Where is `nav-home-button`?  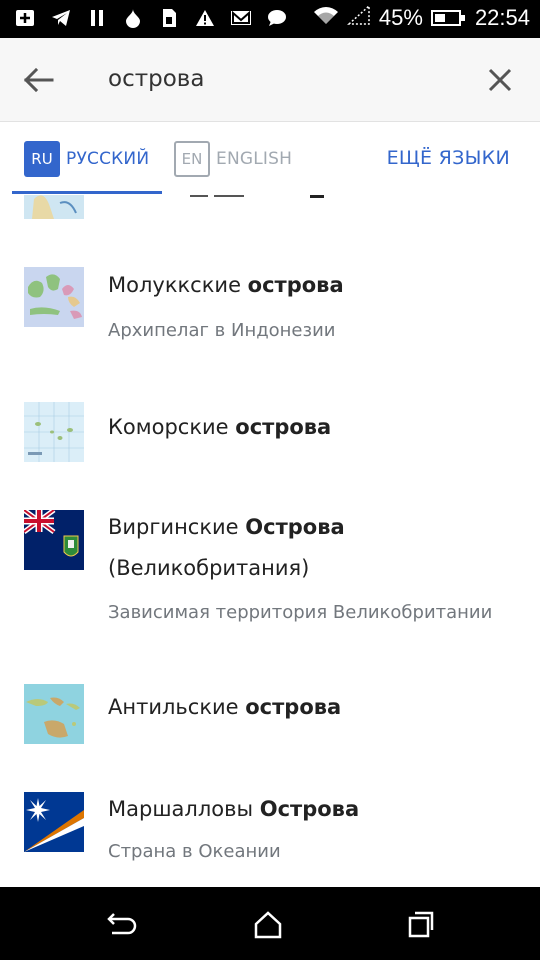 nav-home-button is located at coordinates (268, 925).